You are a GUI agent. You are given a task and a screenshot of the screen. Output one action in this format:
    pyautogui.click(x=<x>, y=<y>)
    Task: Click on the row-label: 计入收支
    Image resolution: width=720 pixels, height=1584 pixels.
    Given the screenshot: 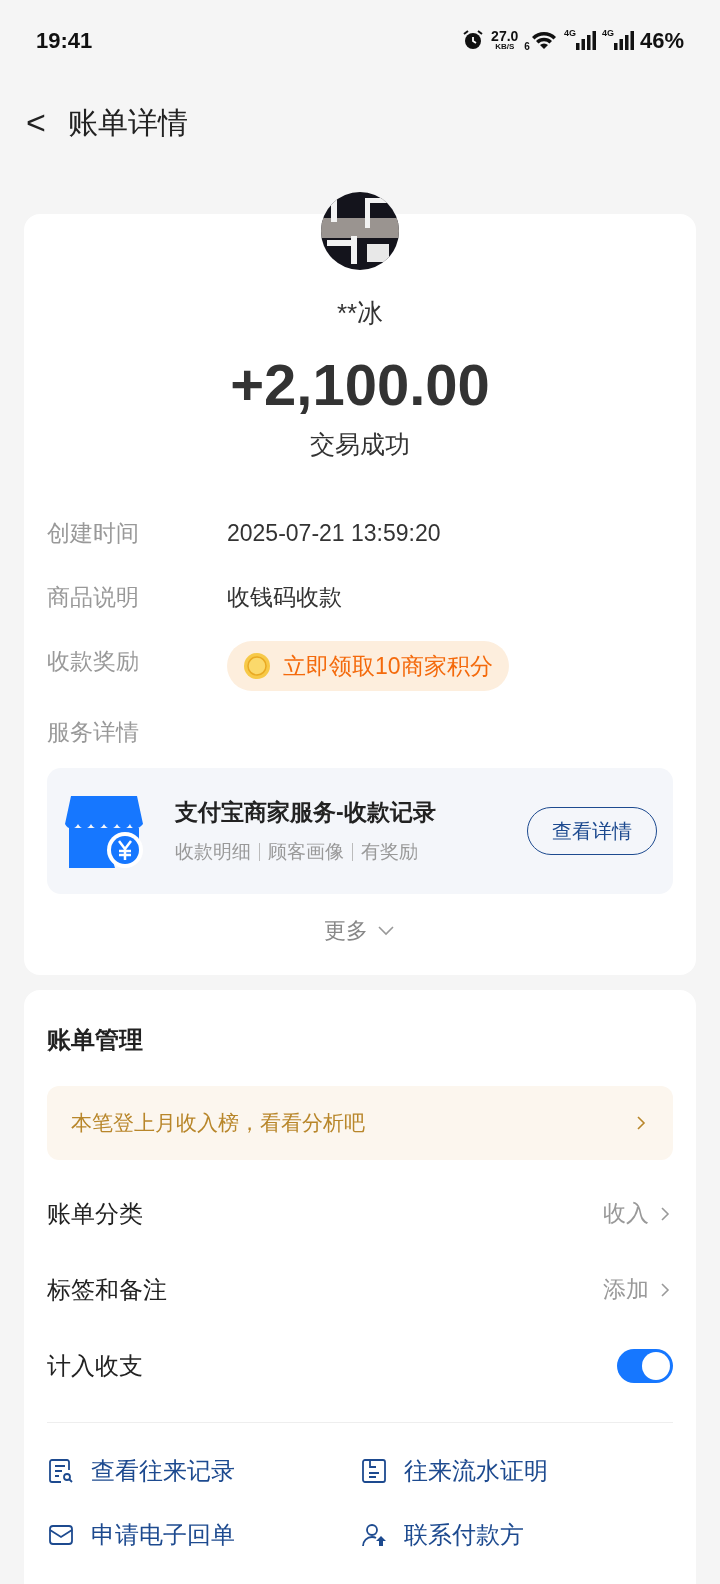 What is the action you would take?
    pyautogui.click(x=95, y=1365)
    